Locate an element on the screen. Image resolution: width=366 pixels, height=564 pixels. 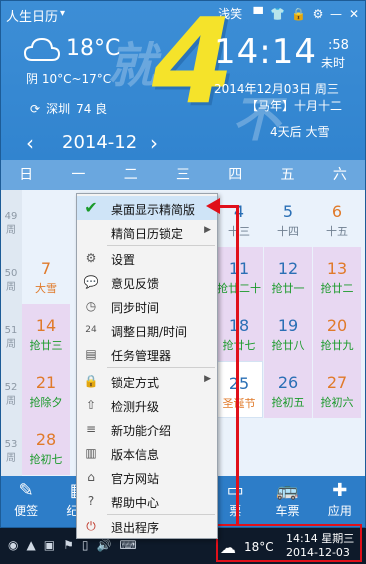
week-number: 51 周 is located at coordinates (11, 337).